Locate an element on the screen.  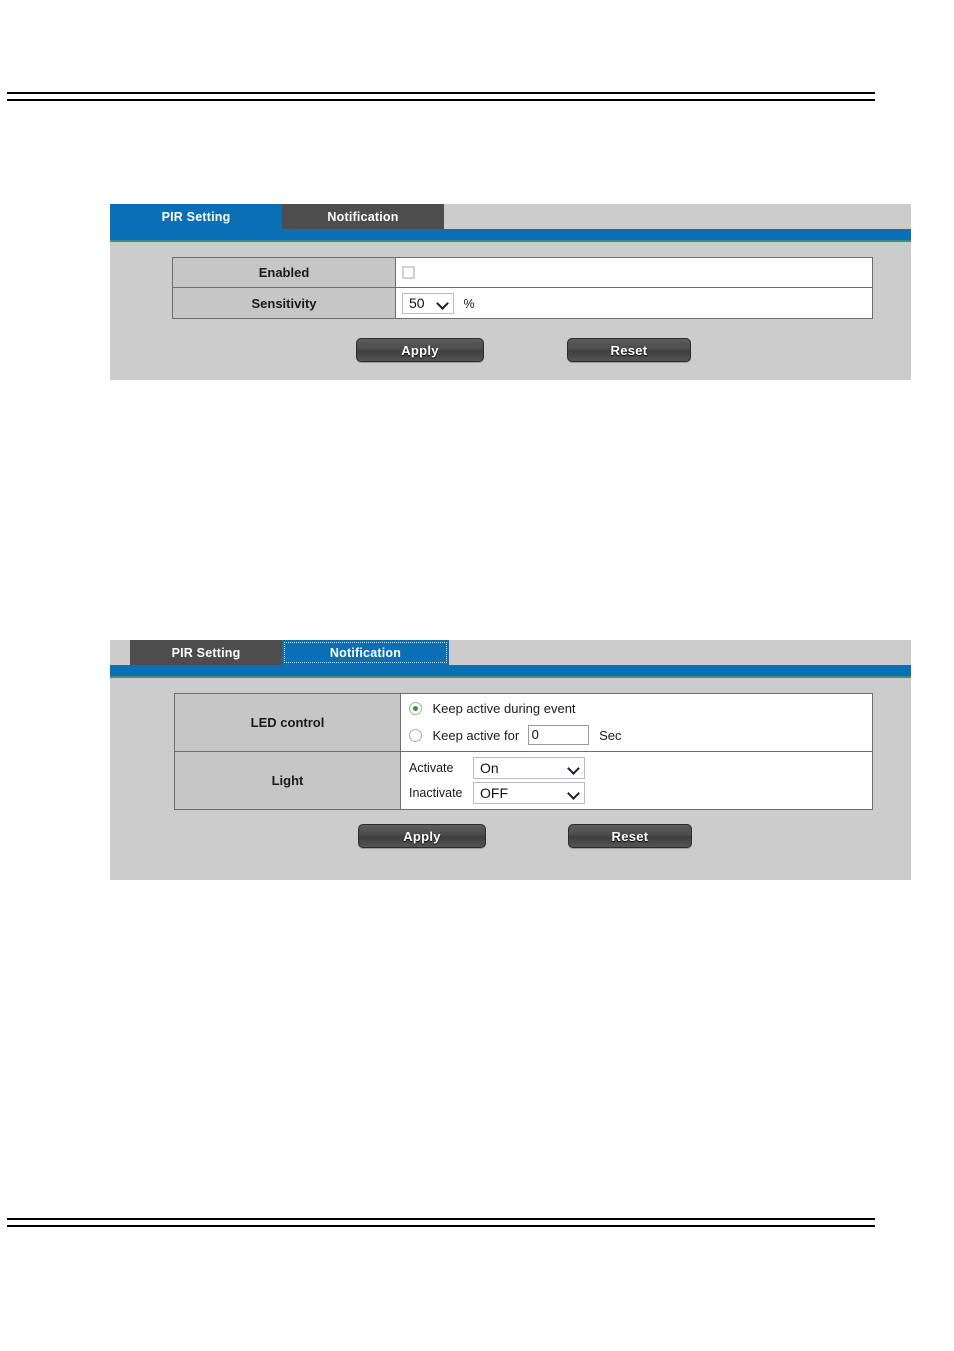
led-control-label: LED control is located at coordinates (287, 722).